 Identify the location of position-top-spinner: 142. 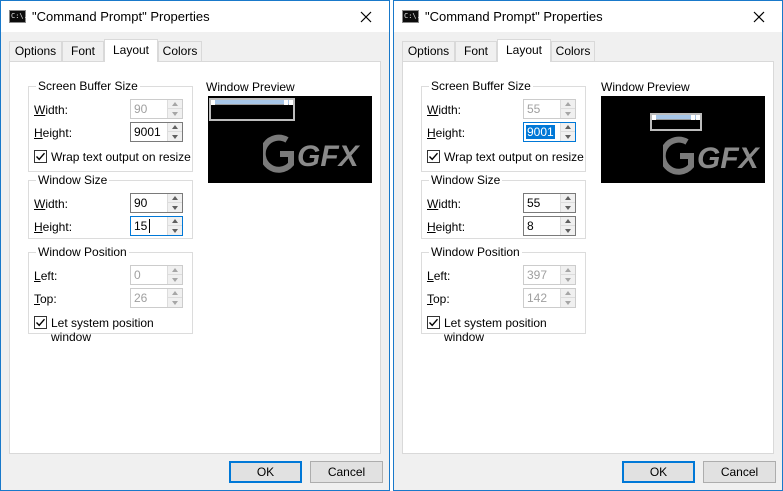
(549, 298).